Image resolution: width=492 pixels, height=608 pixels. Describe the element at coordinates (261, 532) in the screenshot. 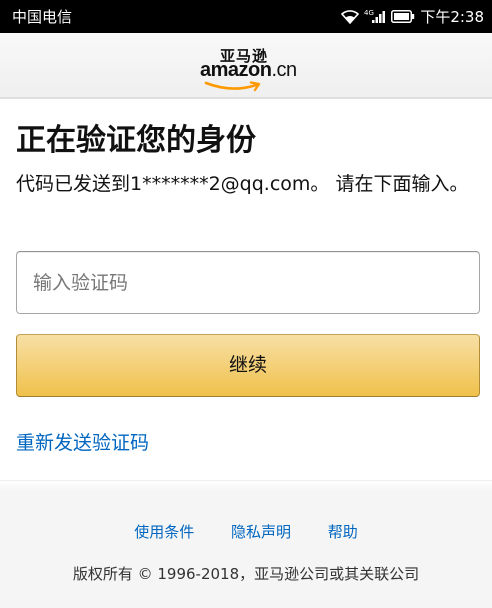

I see `privacy-notice-link: 隐私声明` at that location.